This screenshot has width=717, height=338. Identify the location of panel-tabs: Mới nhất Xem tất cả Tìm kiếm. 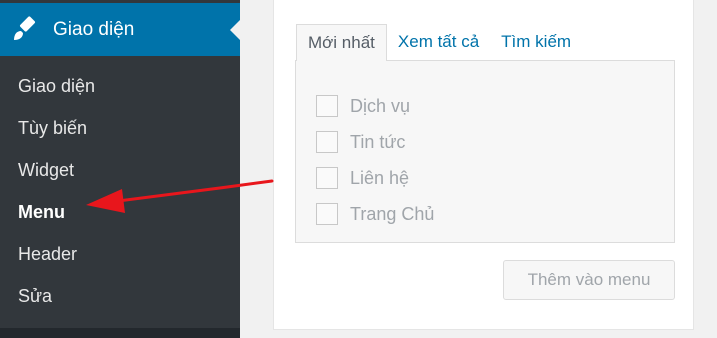
(439, 42).